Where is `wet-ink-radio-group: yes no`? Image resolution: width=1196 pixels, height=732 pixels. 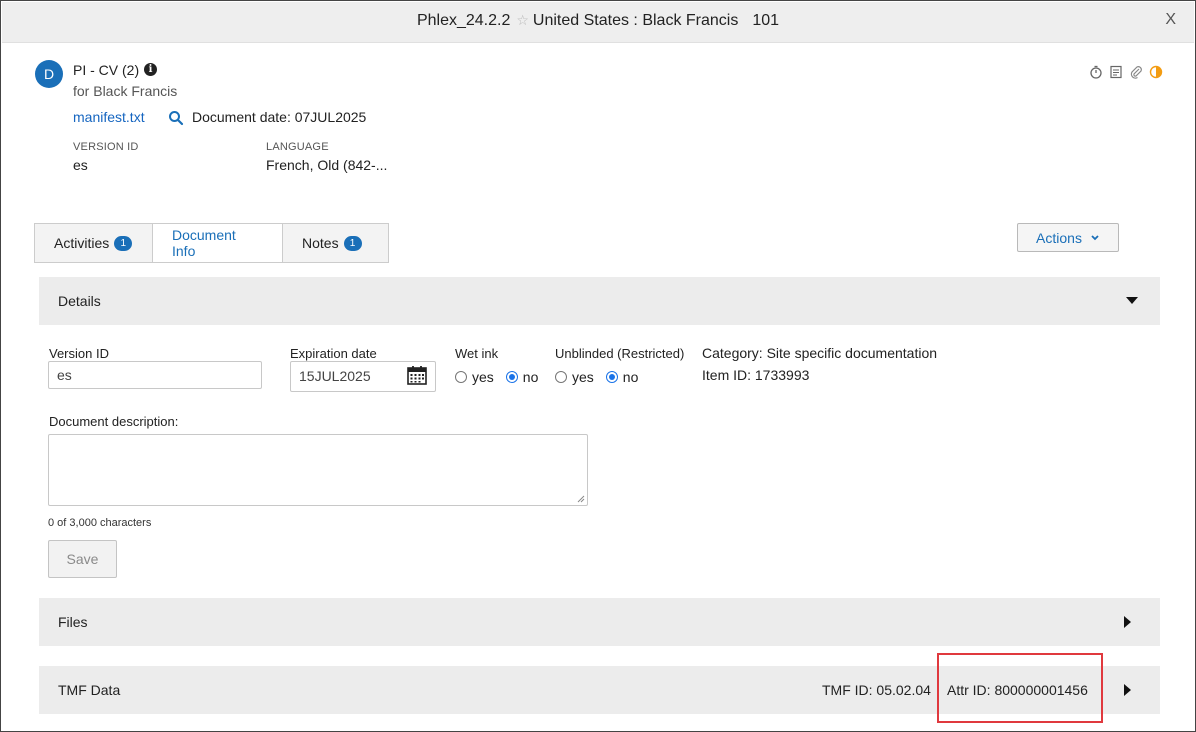
wet-ink-radio-group: yes no is located at coordinates (502, 377).